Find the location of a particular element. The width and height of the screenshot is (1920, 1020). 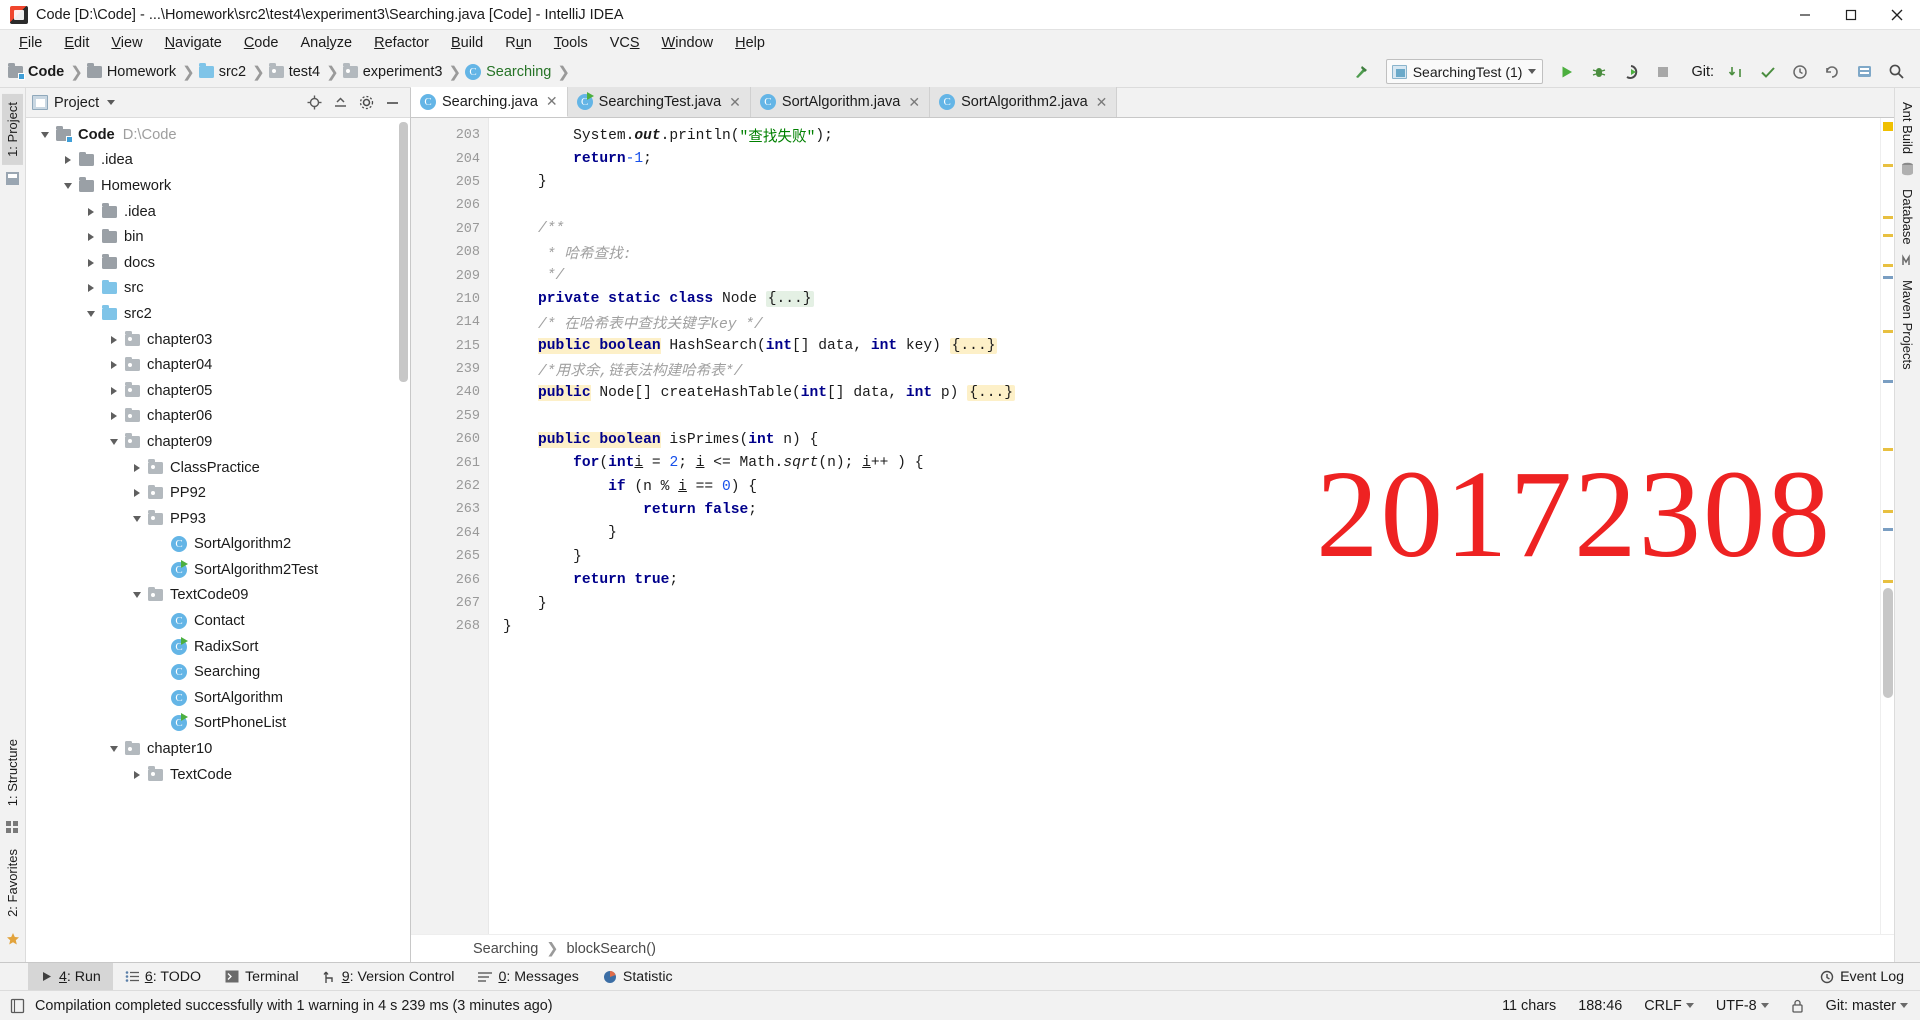

tree-node-pp92: PP92 is located at coordinates (218, 493).